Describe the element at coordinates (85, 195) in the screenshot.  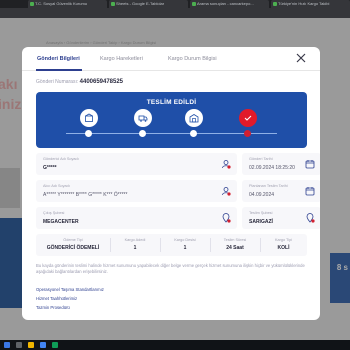
I see `receiver-value: A***** Y******* B**** G***** K*** Ö*****` at that location.